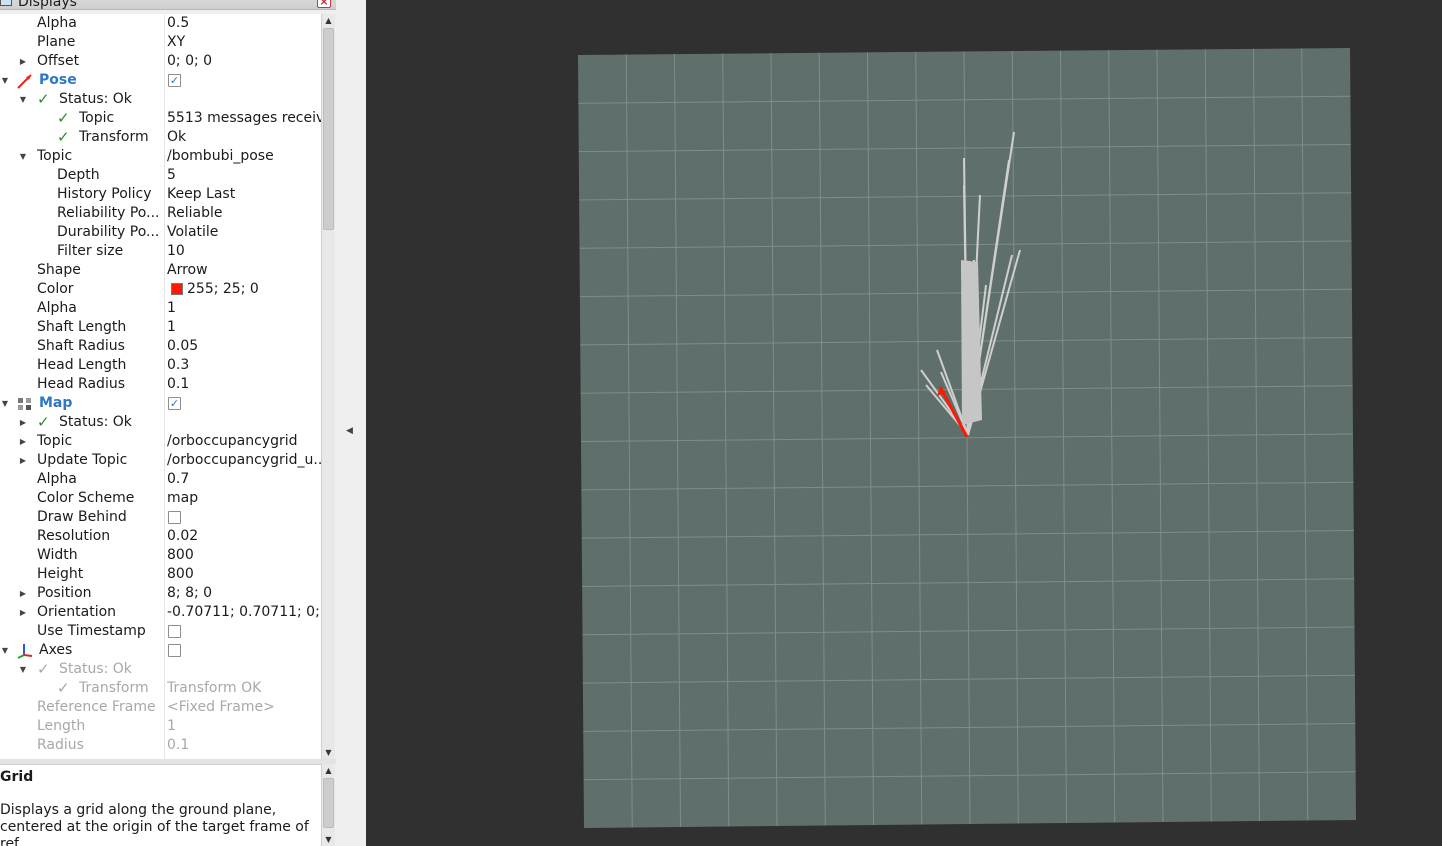  Describe the element at coordinates (244, 42) in the screenshot. I see `property-value: XY` at that location.